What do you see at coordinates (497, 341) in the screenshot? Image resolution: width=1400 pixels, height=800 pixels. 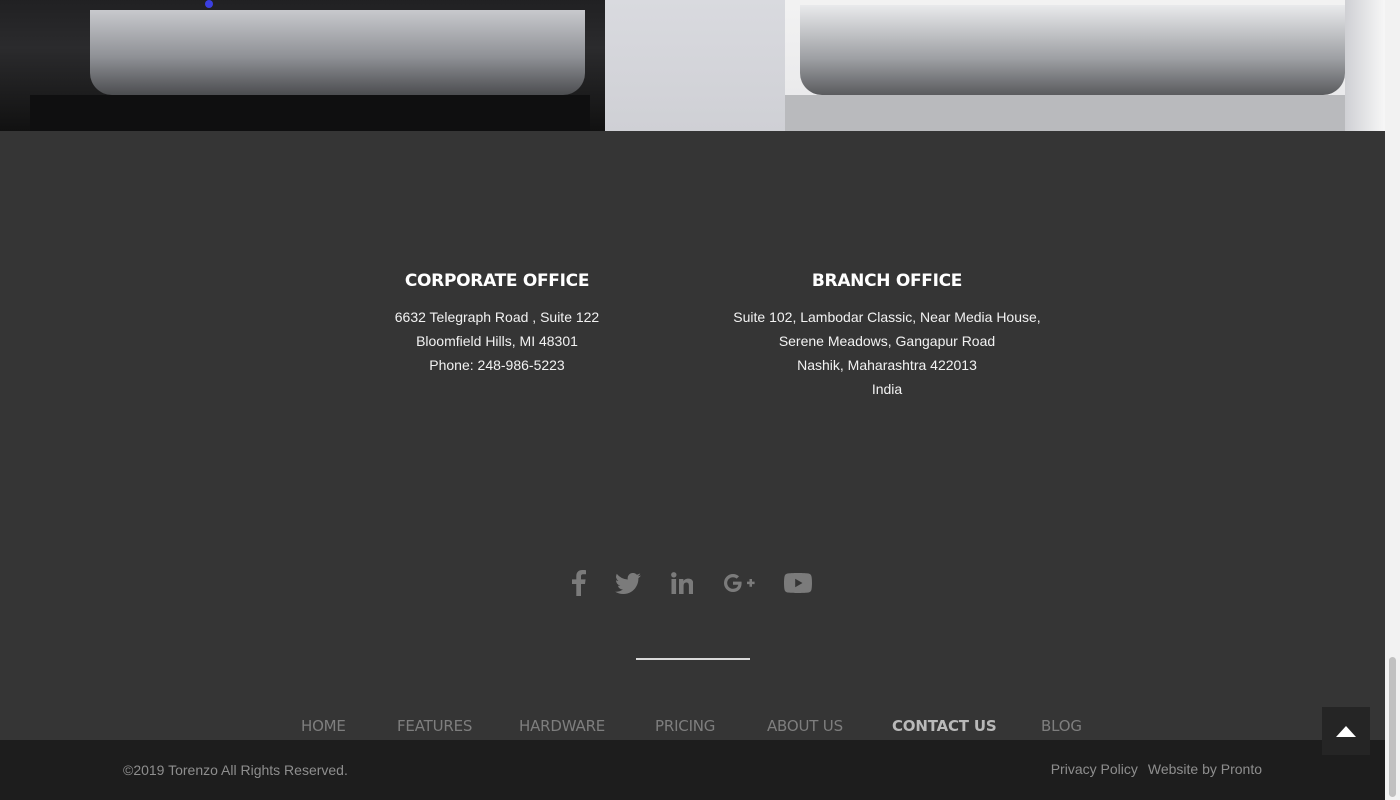 I see `corporate-address-line: Bloomfield Hills, MI 48301` at bounding box center [497, 341].